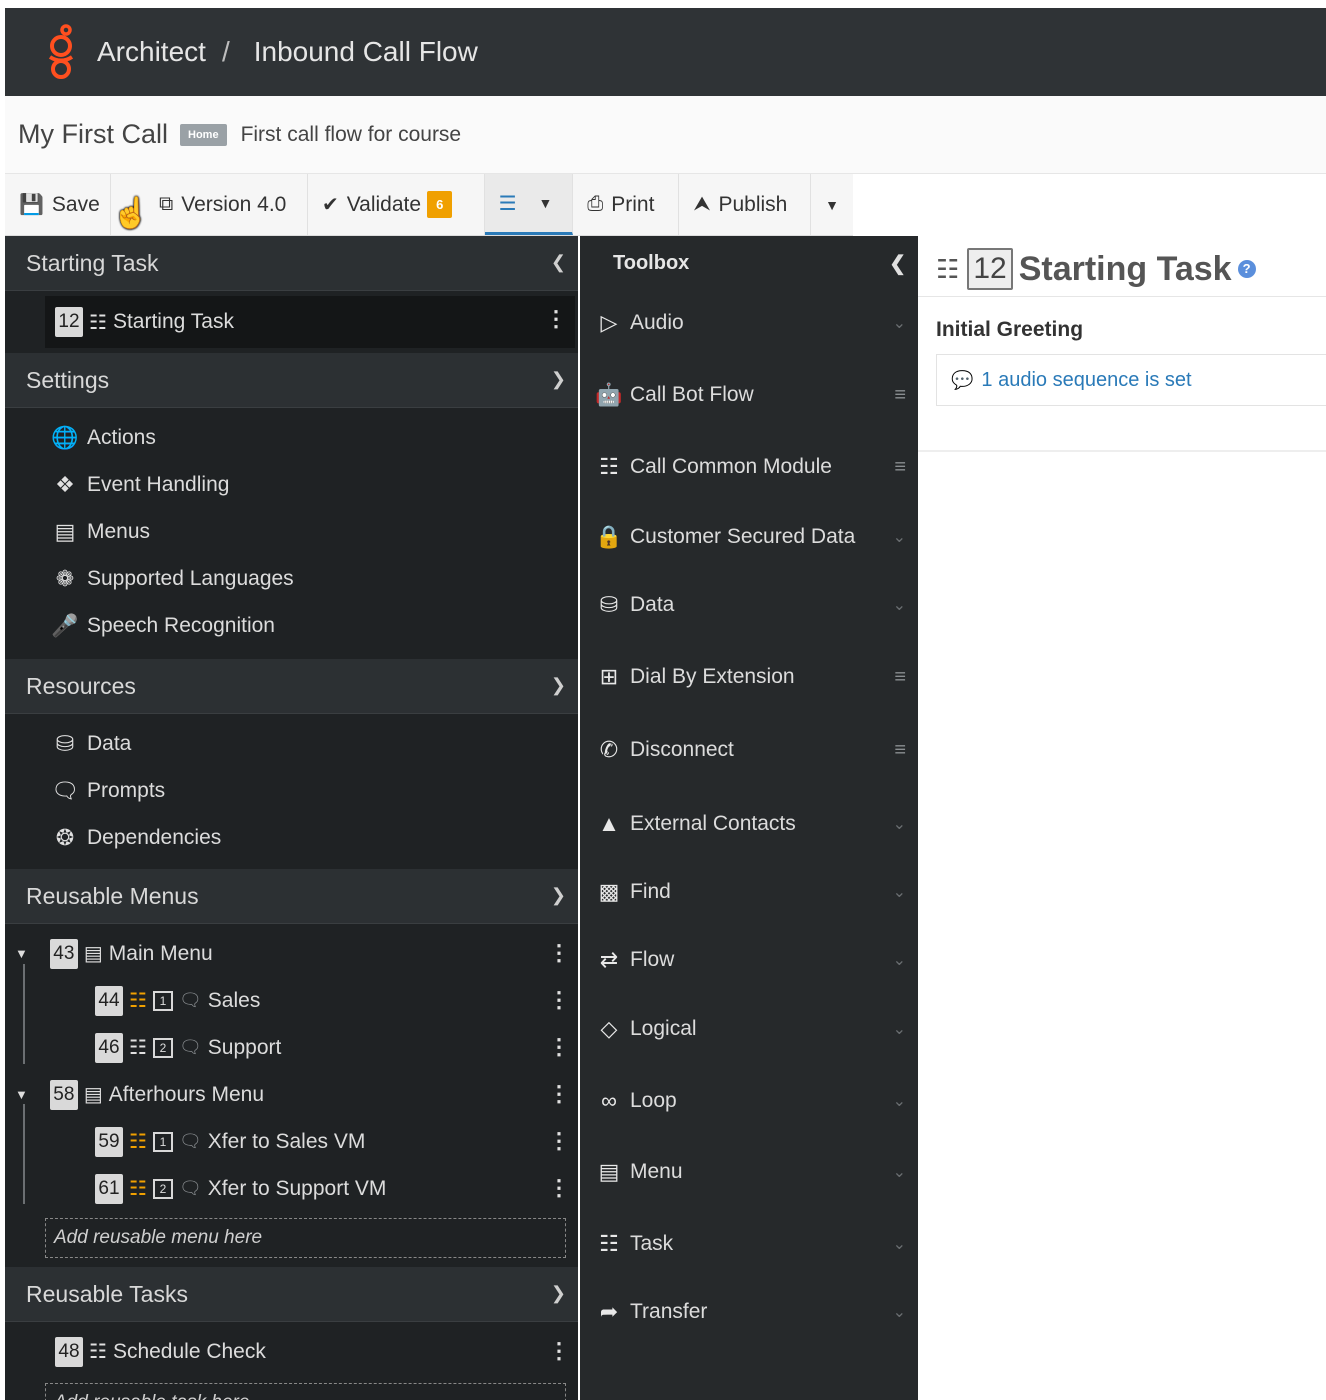  What do you see at coordinates (1086, 380) in the screenshot?
I see `audio-sequence-link: 1 audio sequence is set` at bounding box center [1086, 380].